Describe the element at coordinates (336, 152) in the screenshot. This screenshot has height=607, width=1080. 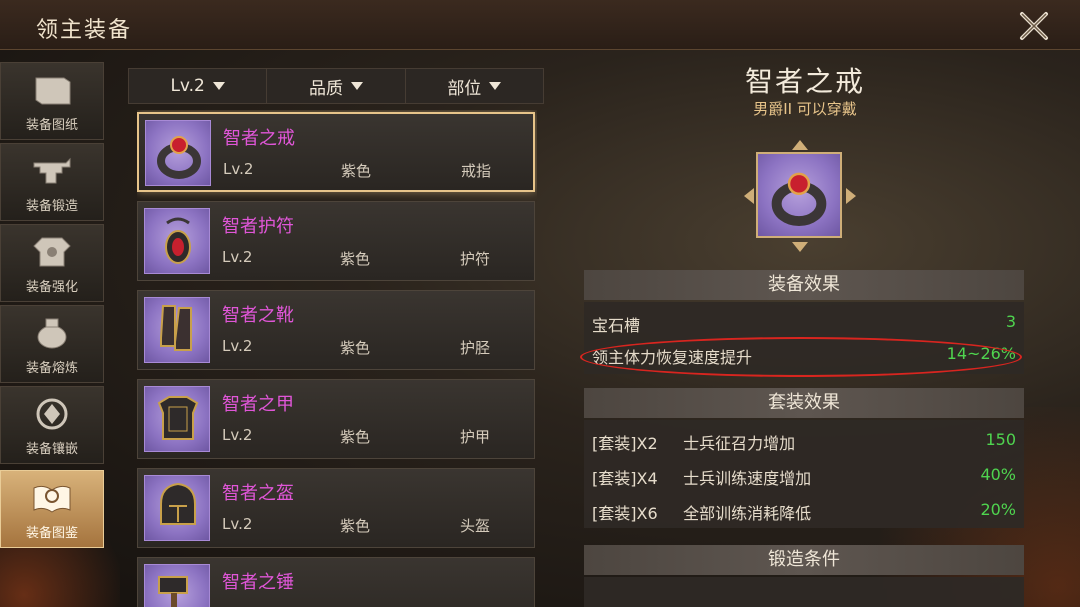
I see `list-item: 智者之戒 Lv.2 紫色 戒指` at that location.